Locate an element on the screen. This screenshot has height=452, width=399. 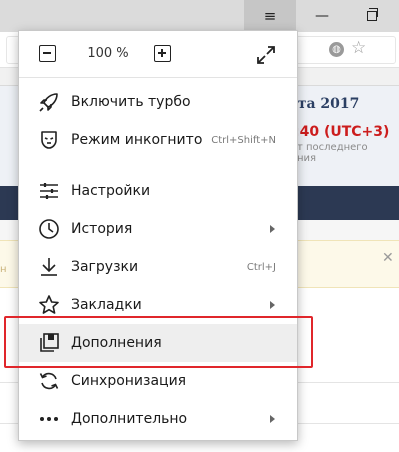
restore-icon is located at coordinates (372, 14).